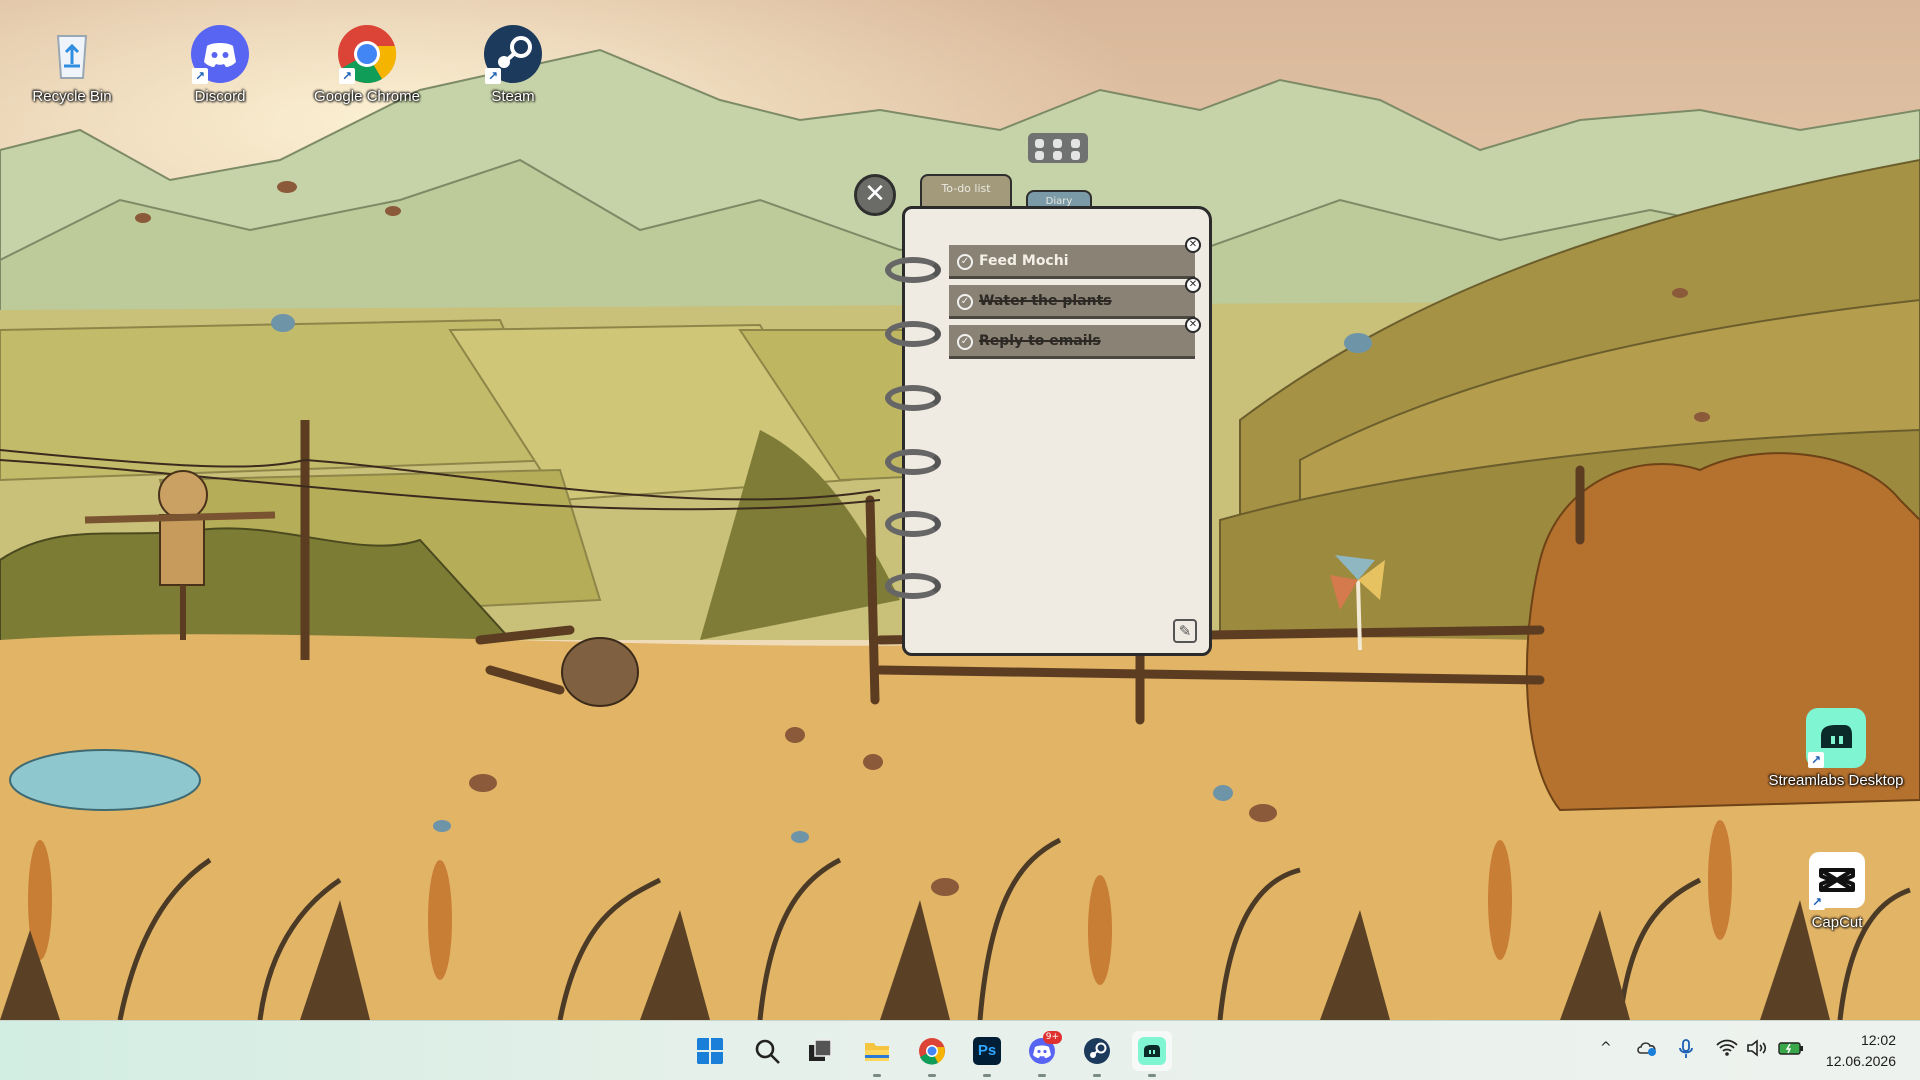  What do you see at coordinates (1836, 780) in the screenshot?
I see `desktop-icon-label: Streamlabs Desktop` at bounding box center [1836, 780].